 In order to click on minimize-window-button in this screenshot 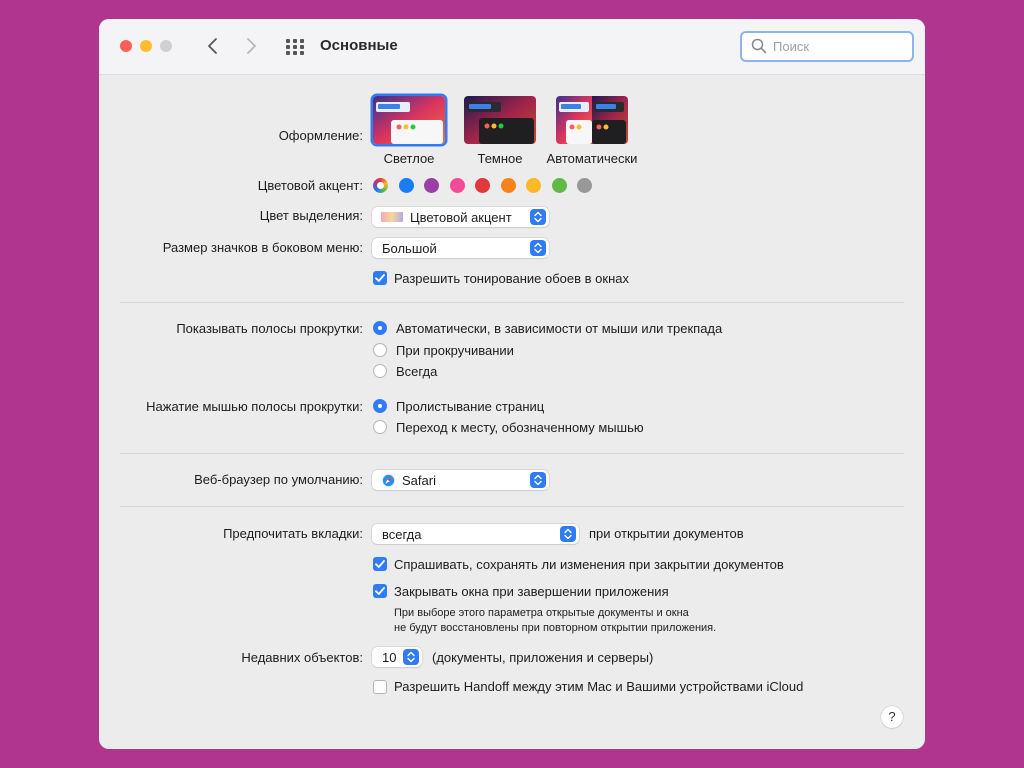, I will do `click(146, 46)`.